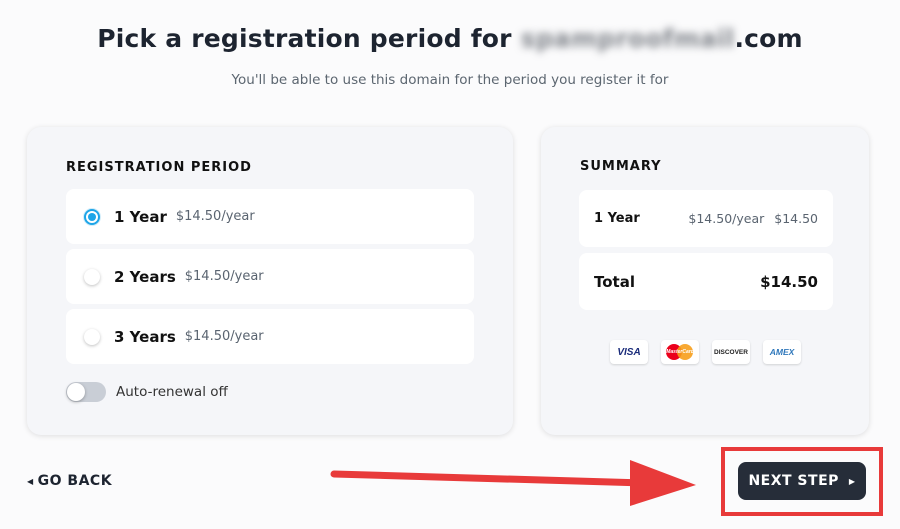 The height and width of the screenshot is (529, 900). What do you see at coordinates (30, 481) in the screenshot?
I see `caret-left-icon: ◀` at bounding box center [30, 481].